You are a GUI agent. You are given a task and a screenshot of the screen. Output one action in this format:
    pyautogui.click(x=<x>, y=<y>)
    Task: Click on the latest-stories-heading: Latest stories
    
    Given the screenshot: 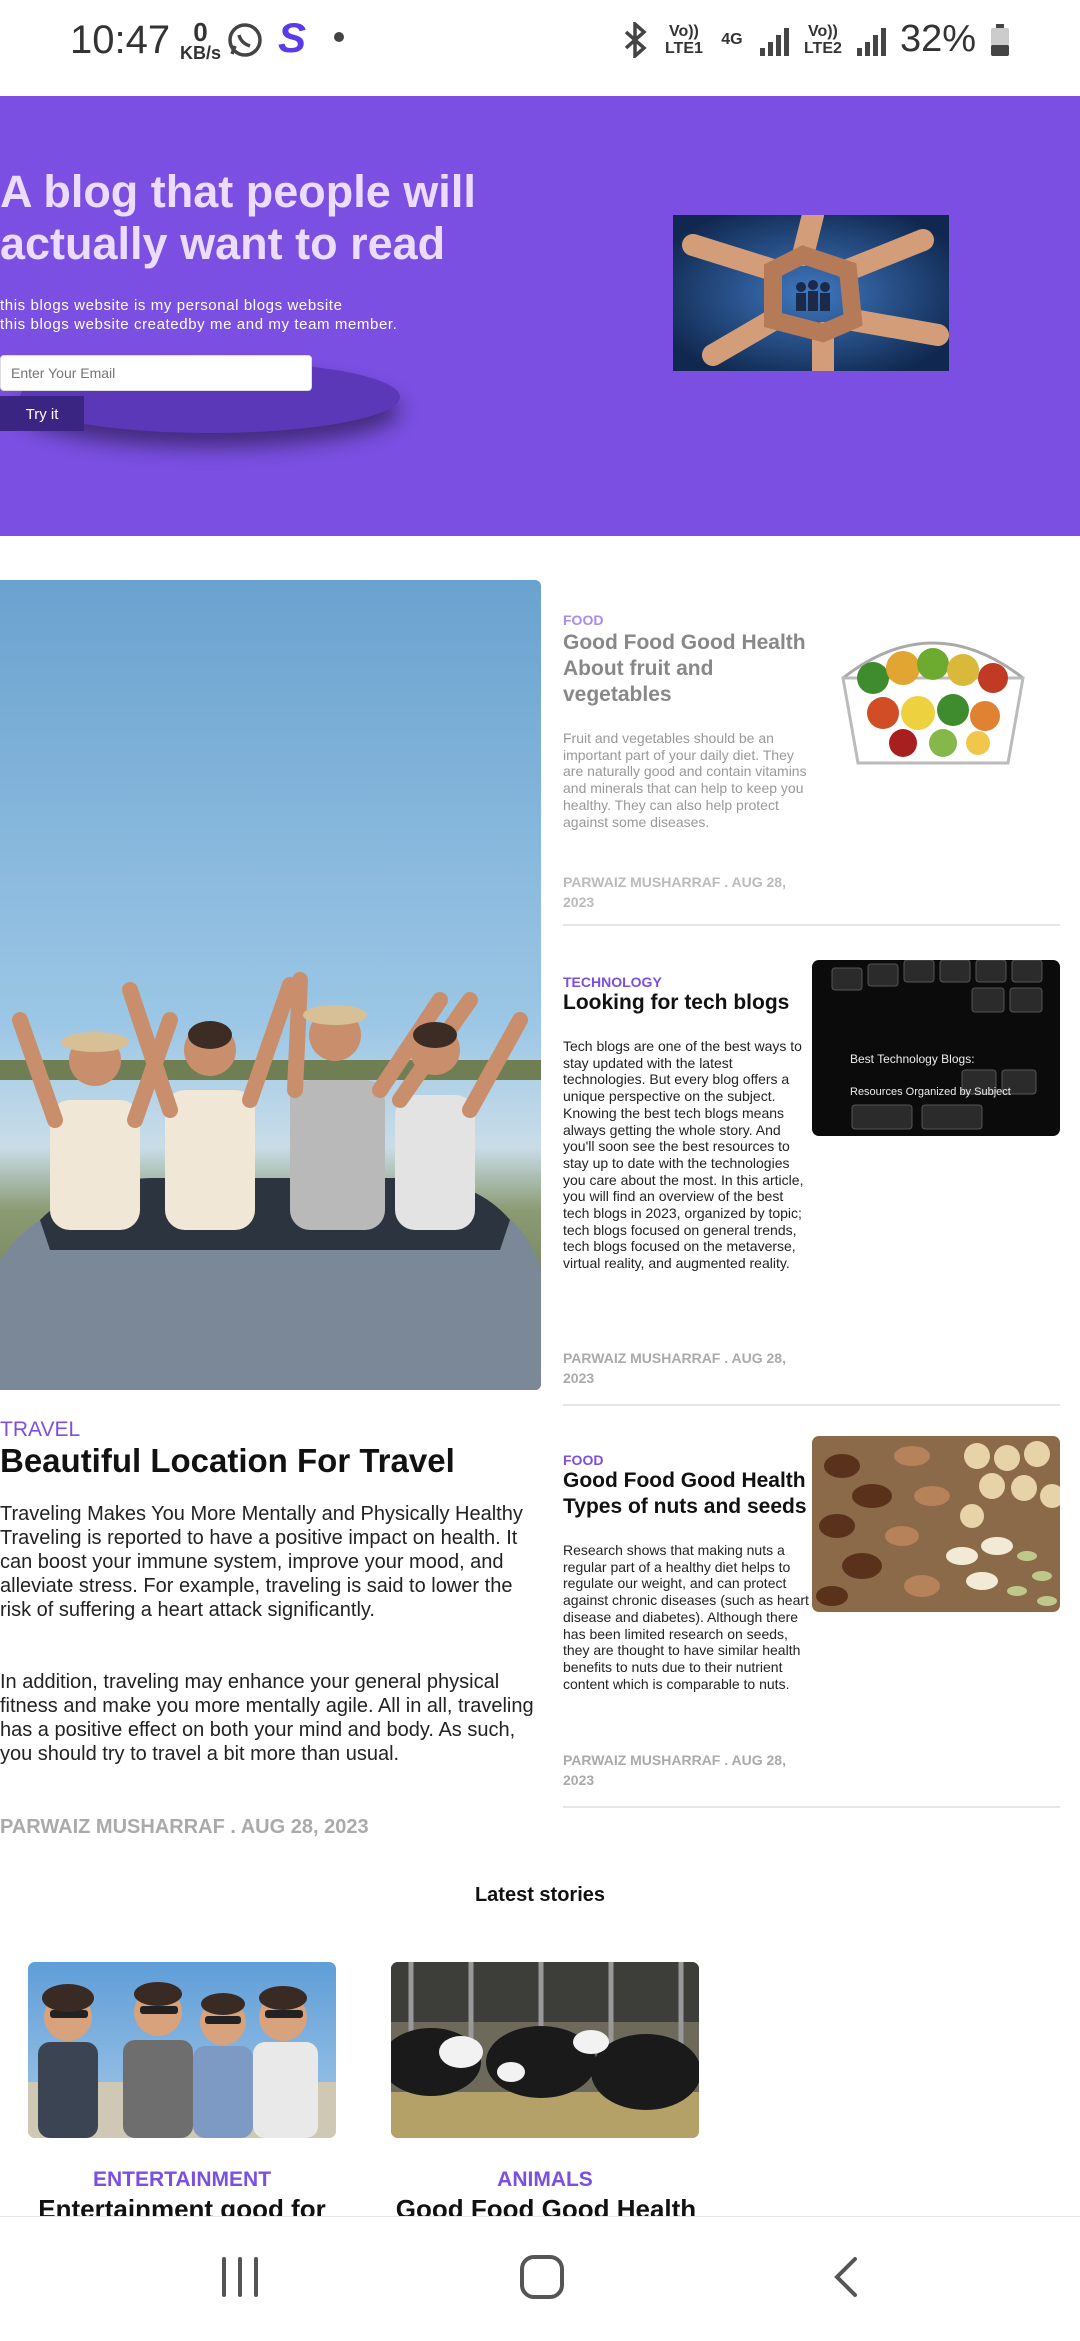 What is the action you would take?
    pyautogui.click(x=540, y=1895)
    